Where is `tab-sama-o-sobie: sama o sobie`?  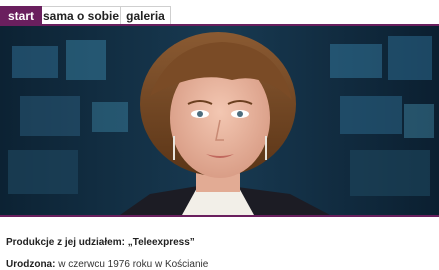
tab-sama-o-sobie: sama o sobie is located at coordinates (81, 15).